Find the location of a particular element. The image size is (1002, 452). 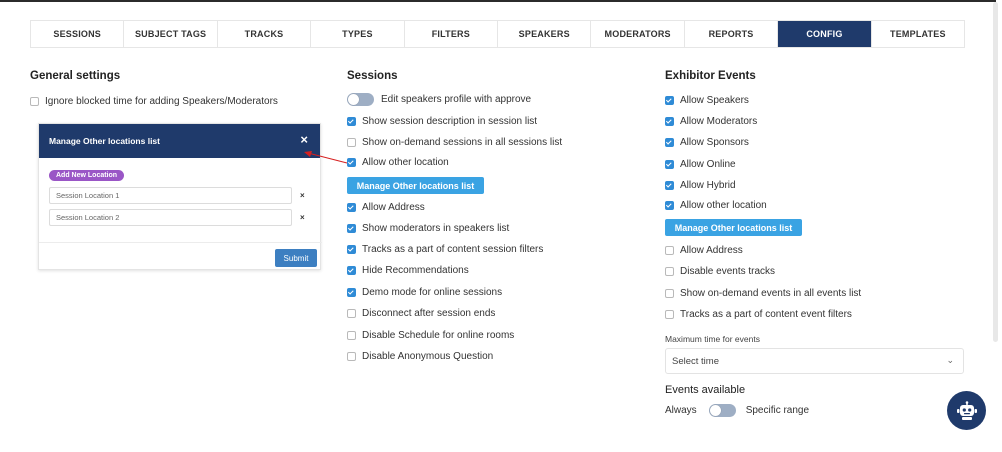

sessions-option-row-9: Disconnect after session ends is located at coordinates (421, 313).